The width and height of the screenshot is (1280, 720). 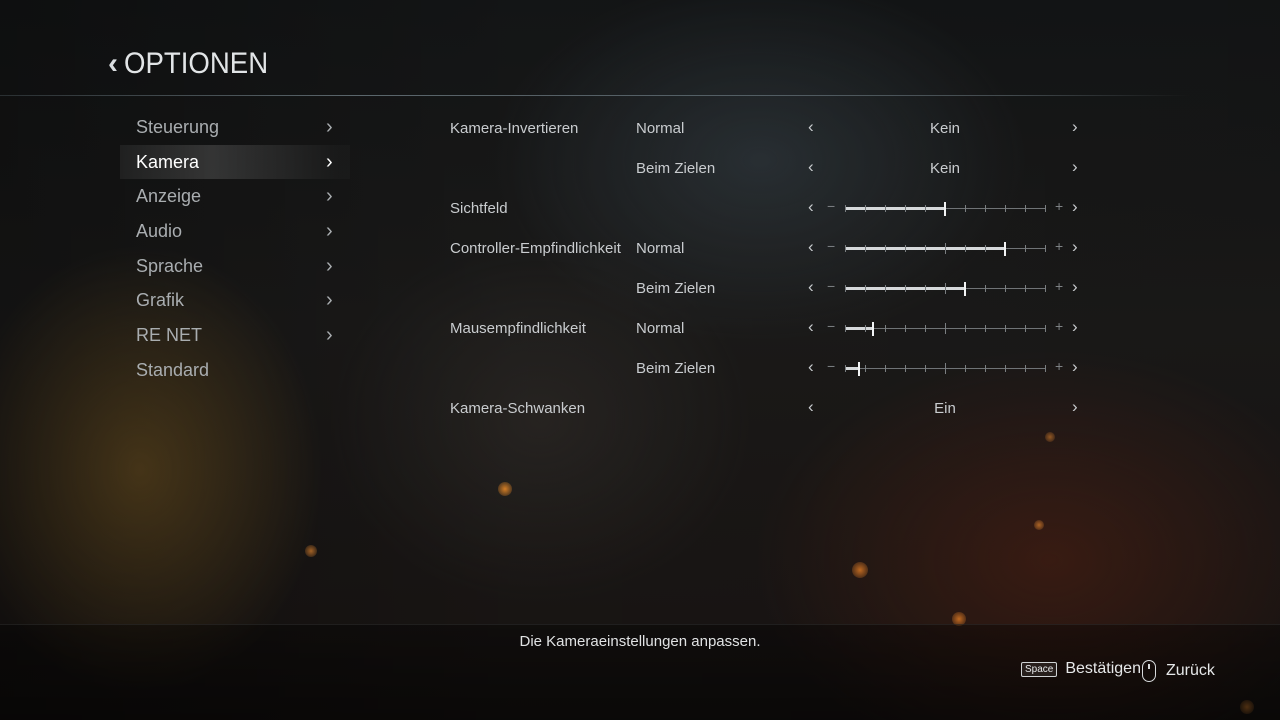 What do you see at coordinates (1178, 671) in the screenshot?
I see `back-hint: Zurück` at bounding box center [1178, 671].